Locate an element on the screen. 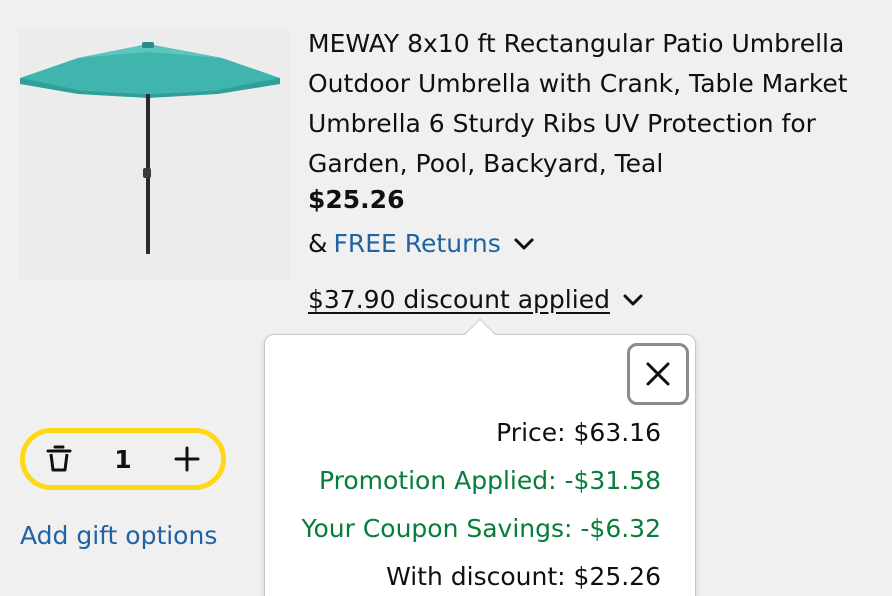  umbrella-icon is located at coordinates (150, 148).